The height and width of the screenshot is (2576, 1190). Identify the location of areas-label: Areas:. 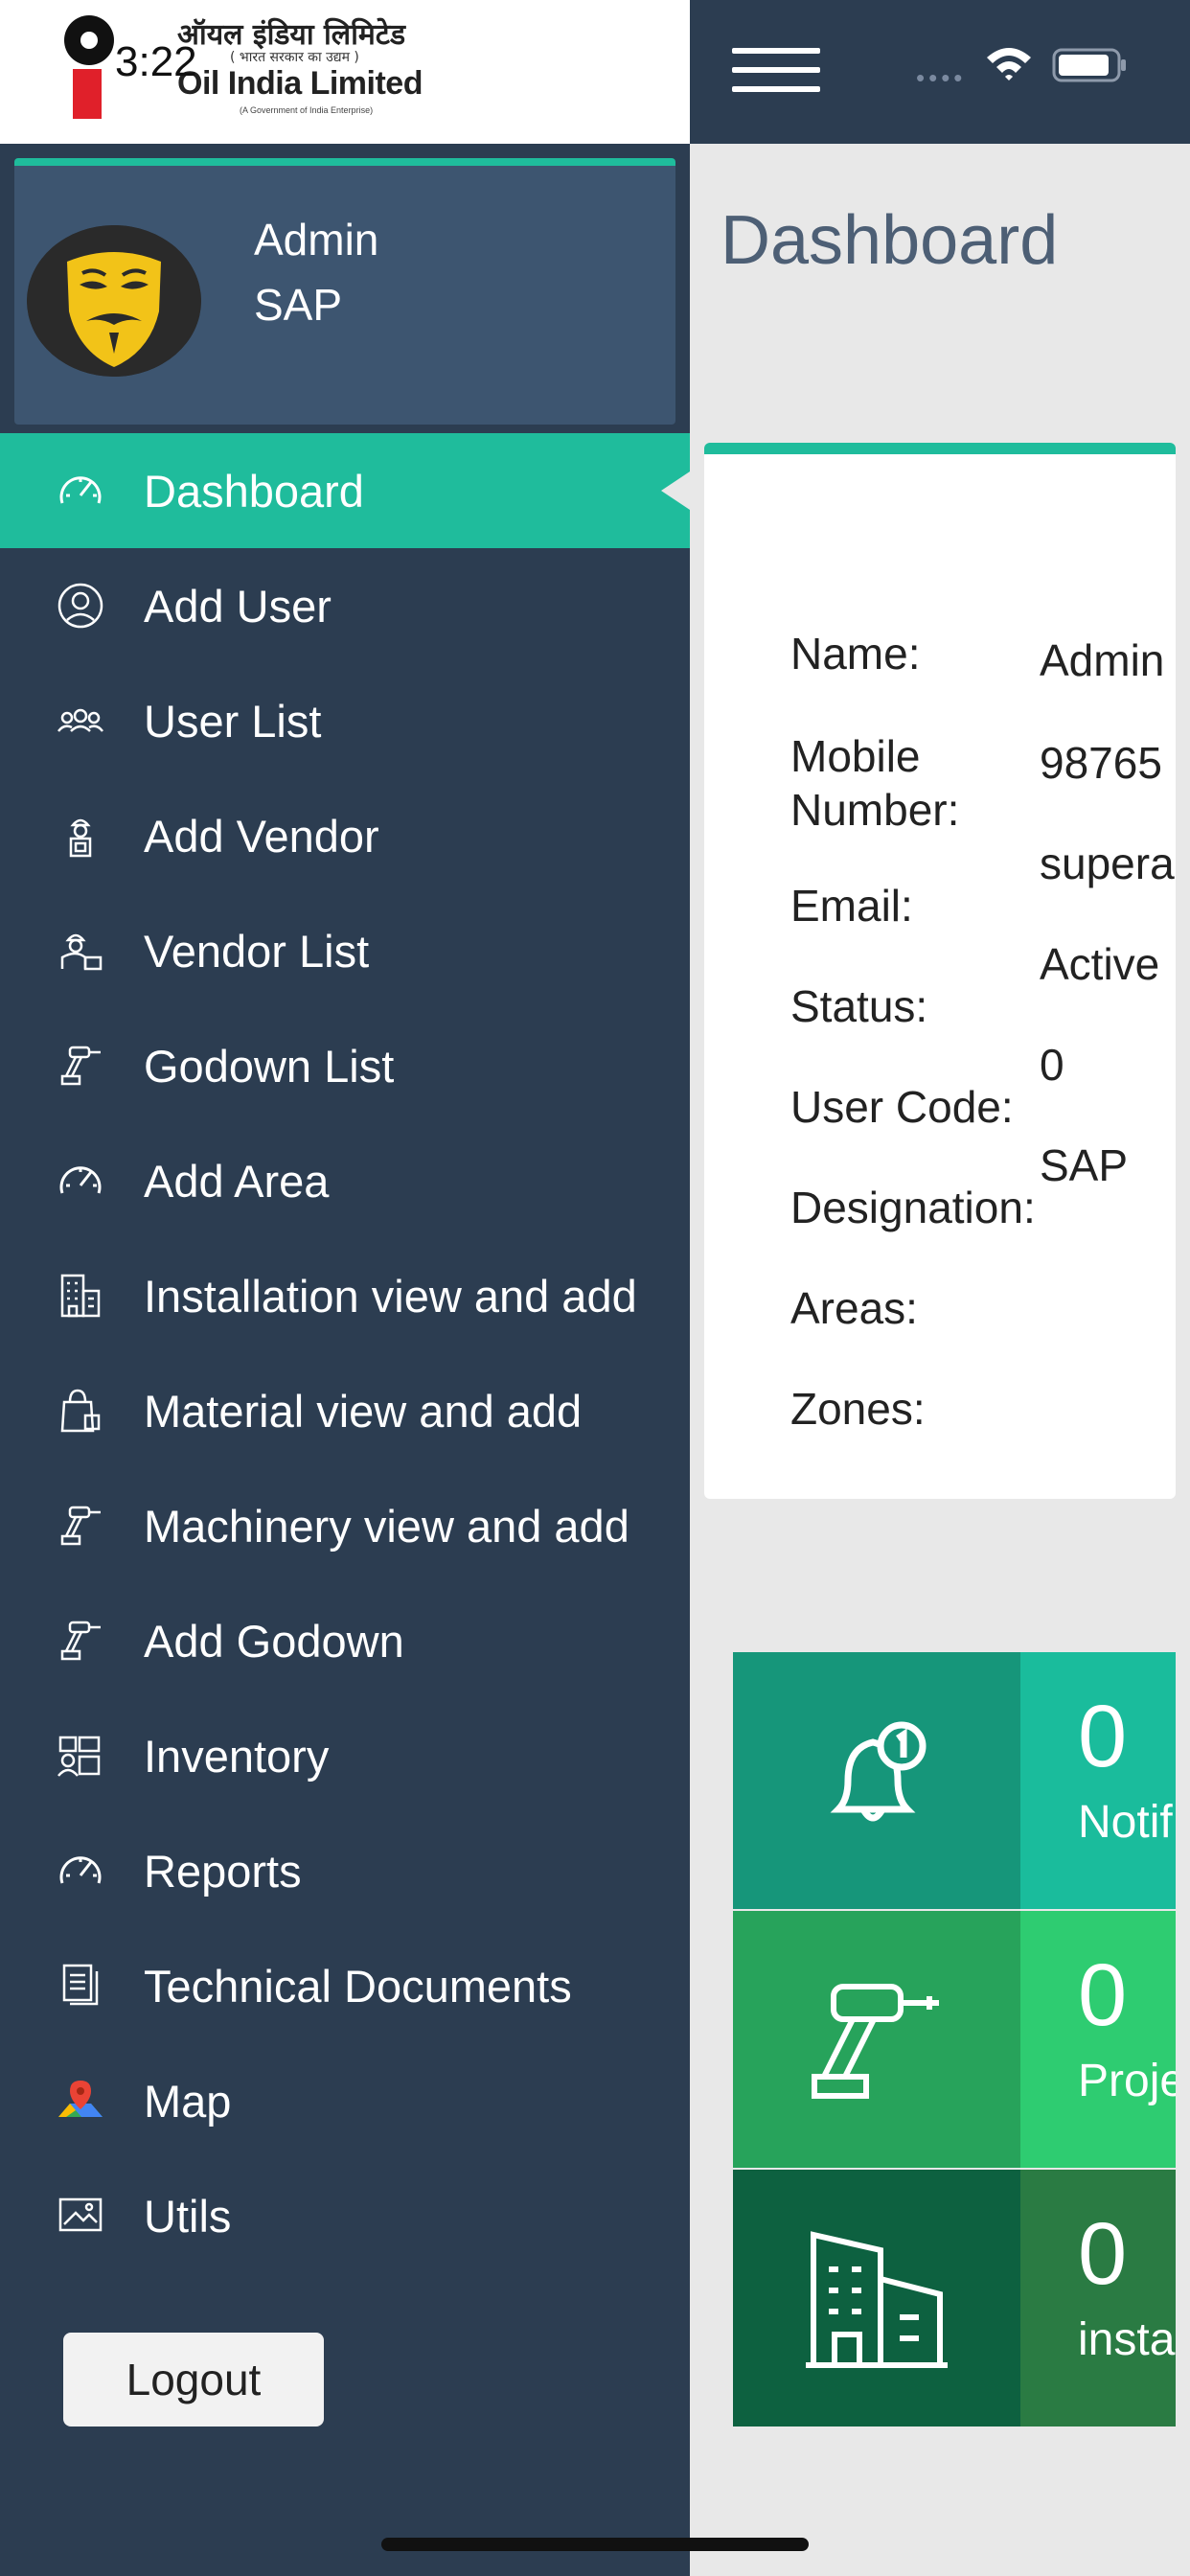
(854, 1308).